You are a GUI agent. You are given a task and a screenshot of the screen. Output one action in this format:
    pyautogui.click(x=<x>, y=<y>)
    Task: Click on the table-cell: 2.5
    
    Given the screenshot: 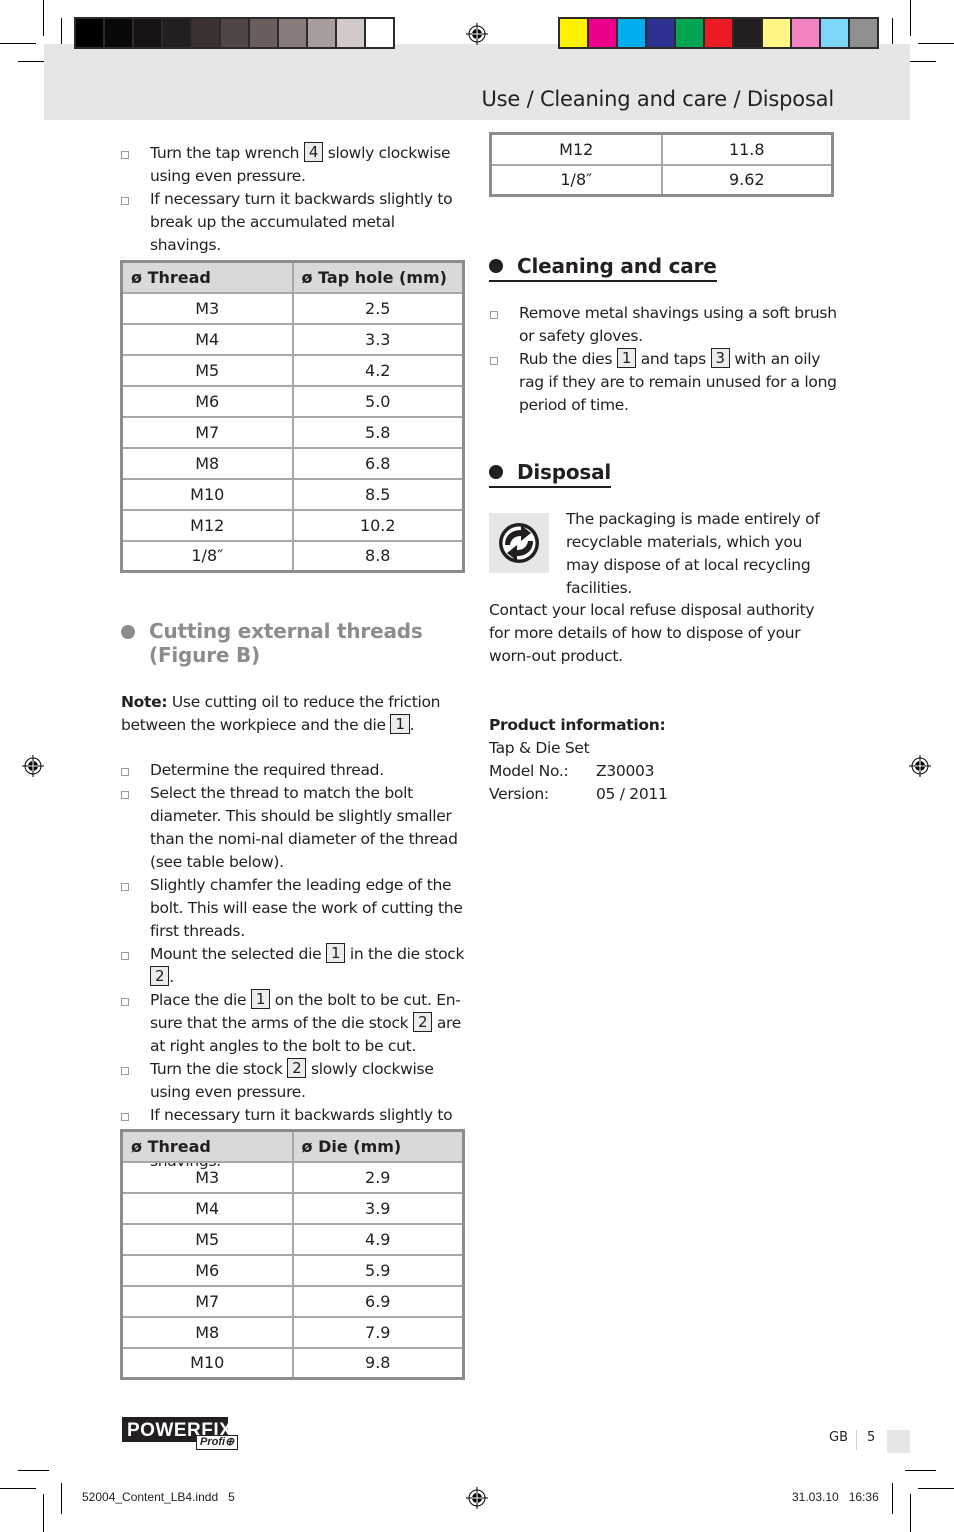 What is the action you would take?
    pyautogui.click(x=378, y=308)
    